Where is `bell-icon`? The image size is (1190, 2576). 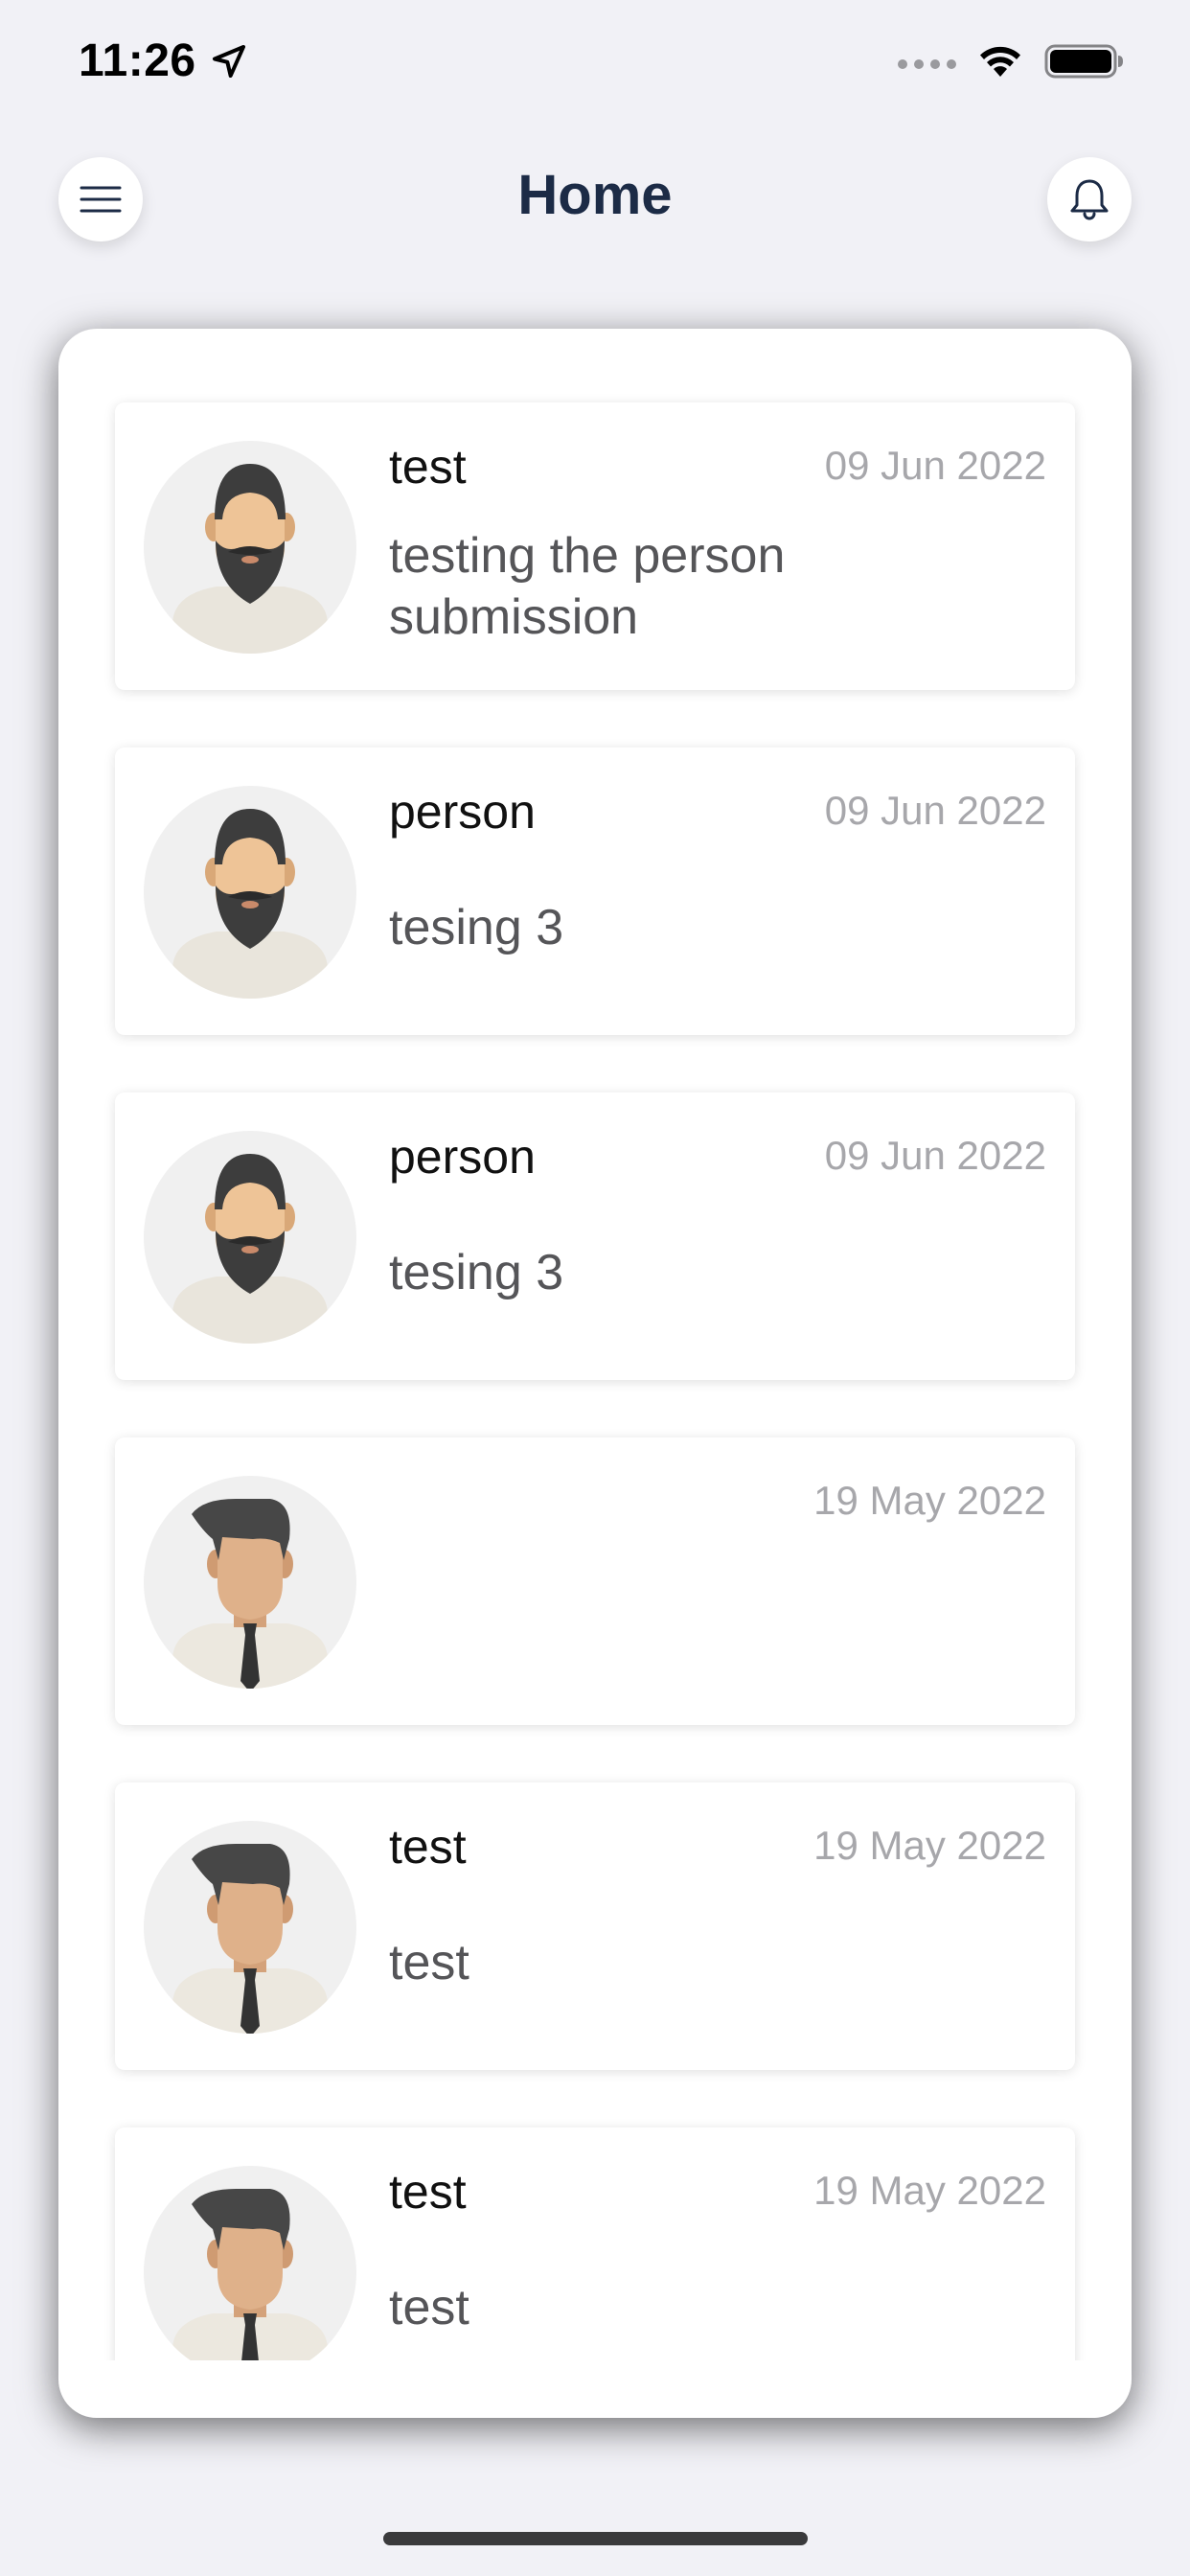 bell-icon is located at coordinates (1090, 199).